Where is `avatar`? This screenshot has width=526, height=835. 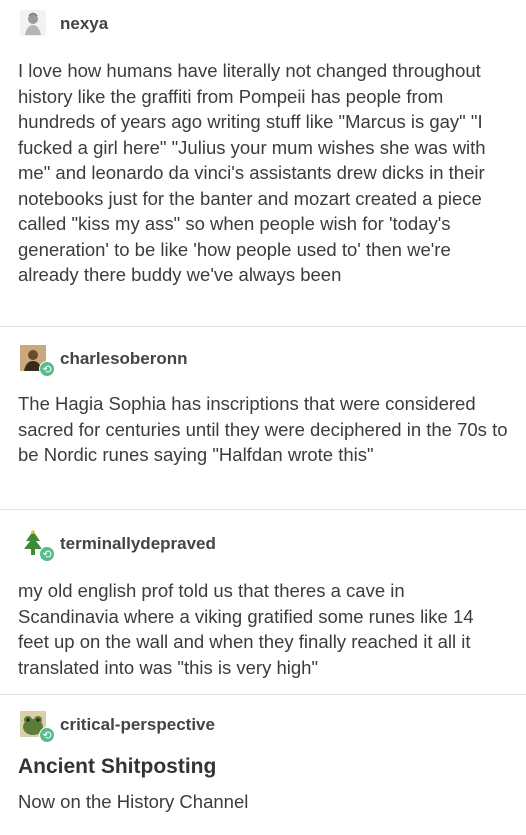
avatar is located at coordinates (36, 24).